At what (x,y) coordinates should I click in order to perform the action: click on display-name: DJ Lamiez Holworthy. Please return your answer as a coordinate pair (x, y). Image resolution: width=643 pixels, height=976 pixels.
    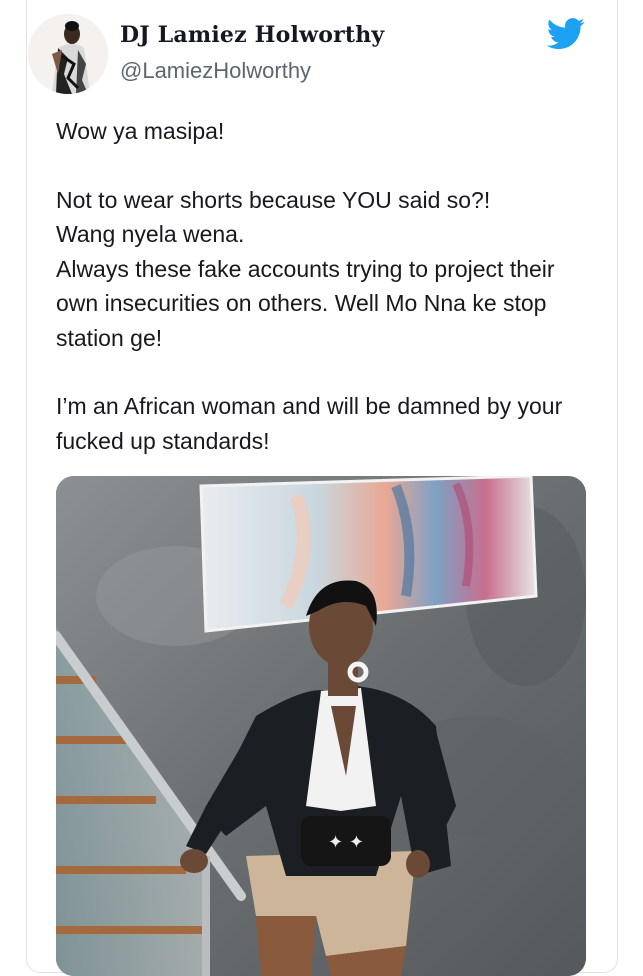
    Looking at the image, I should click on (252, 35).